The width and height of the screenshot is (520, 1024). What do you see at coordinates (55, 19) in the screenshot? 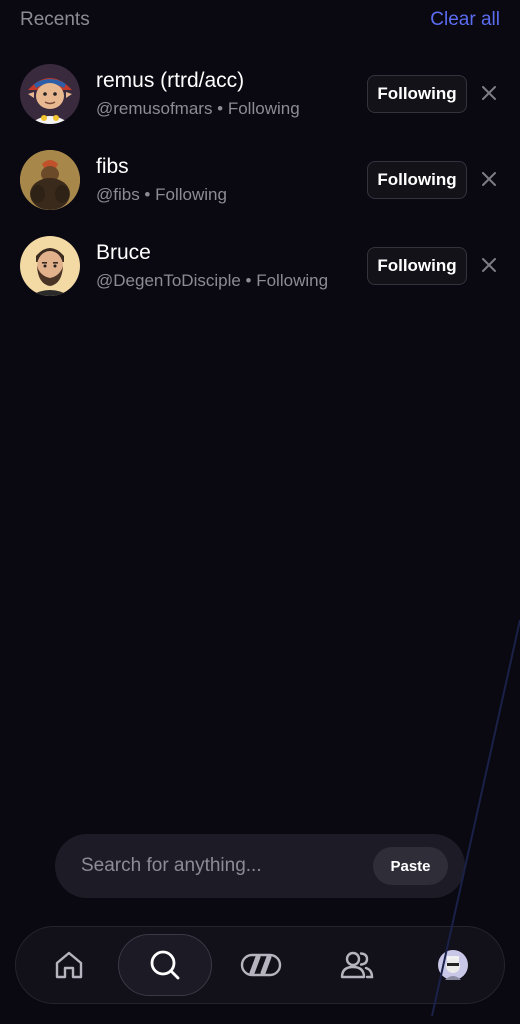
I see `recents-title: Recents` at bounding box center [55, 19].